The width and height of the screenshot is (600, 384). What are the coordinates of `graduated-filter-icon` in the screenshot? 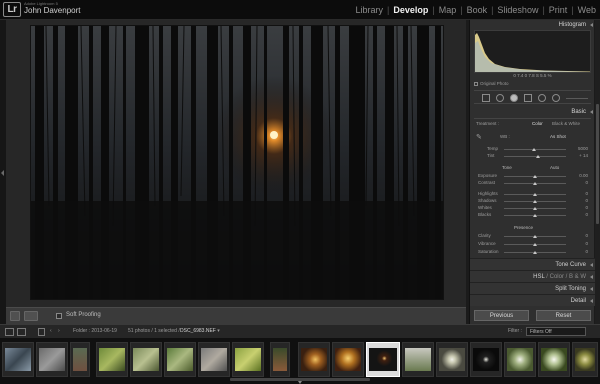 It's located at (528, 98).